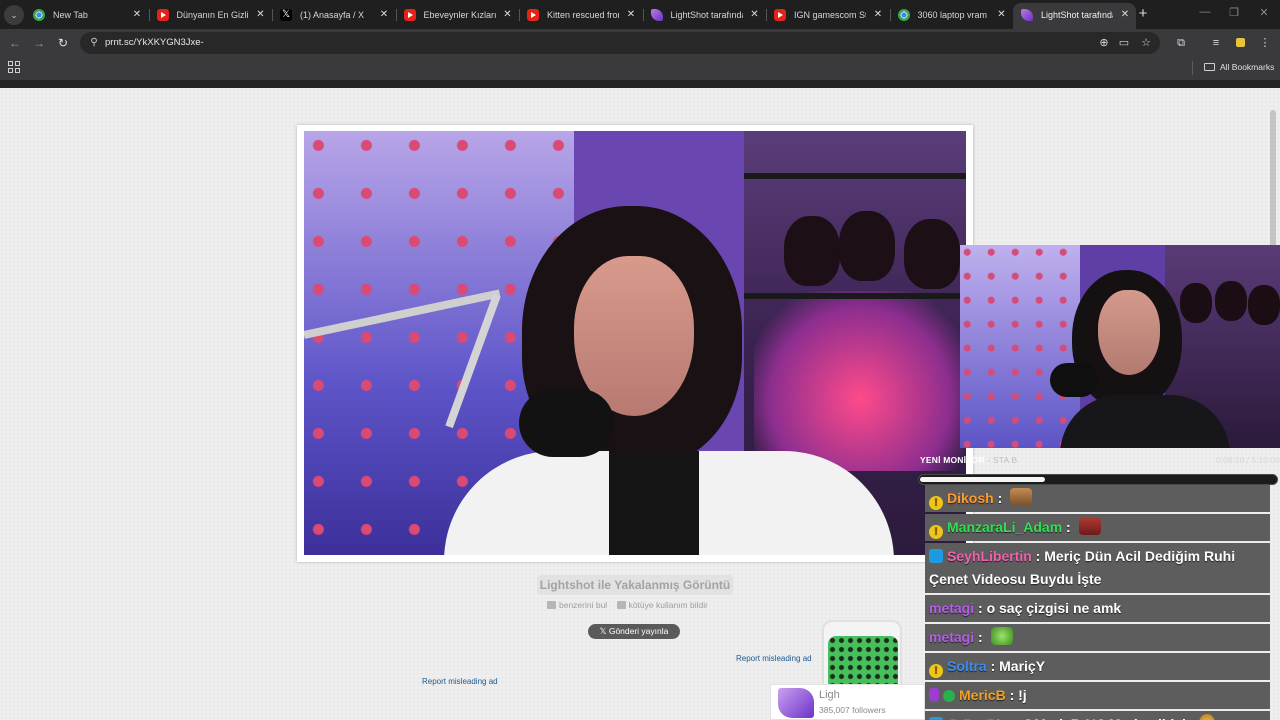 The image size is (1280, 720). I want to click on screenshot-caption: Lightshot ile Yakalanmış Görüntü, so click(635, 585).